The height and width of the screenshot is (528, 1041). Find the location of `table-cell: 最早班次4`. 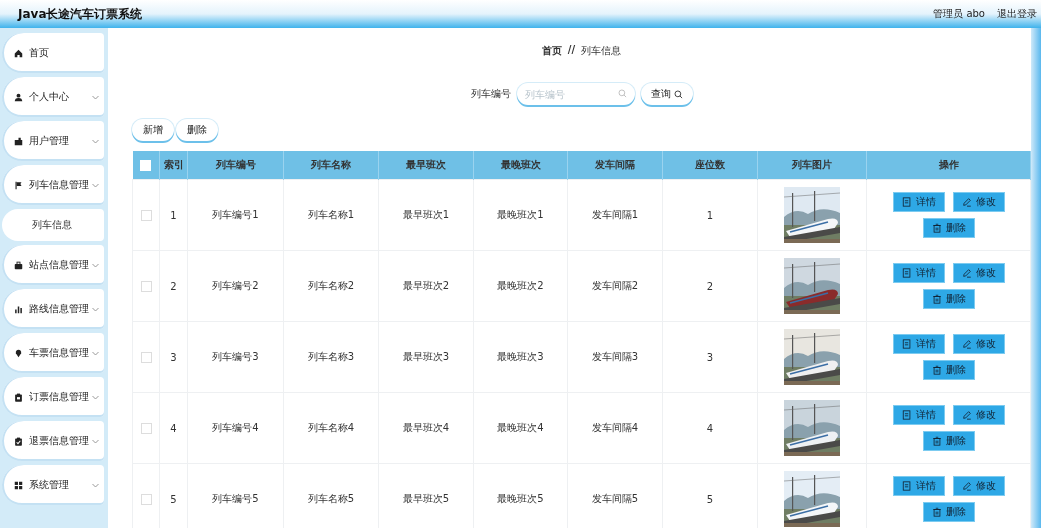

table-cell: 最早班次4 is located at coordinates (426, 428).